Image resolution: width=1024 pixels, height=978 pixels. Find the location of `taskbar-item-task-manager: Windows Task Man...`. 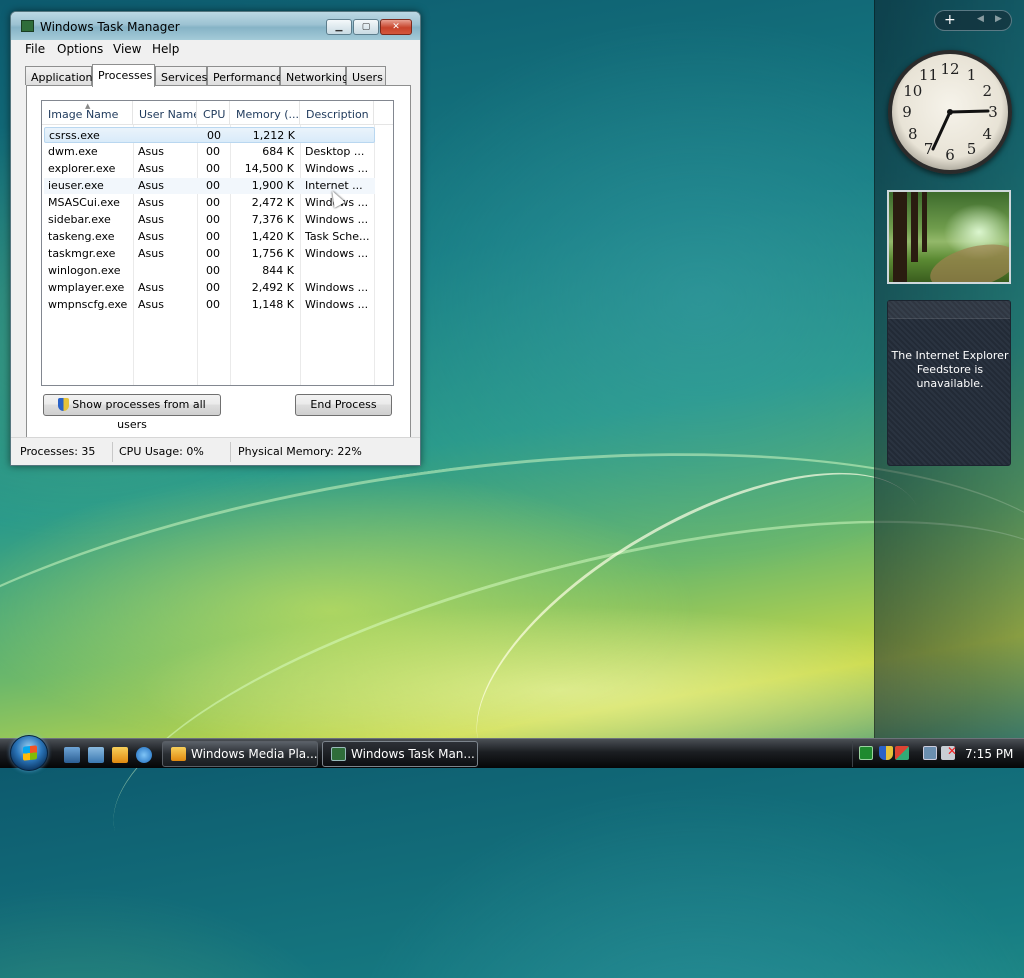

taskbar-item-task-manager: Windows Task Man... is located at coordinates (400, 754).